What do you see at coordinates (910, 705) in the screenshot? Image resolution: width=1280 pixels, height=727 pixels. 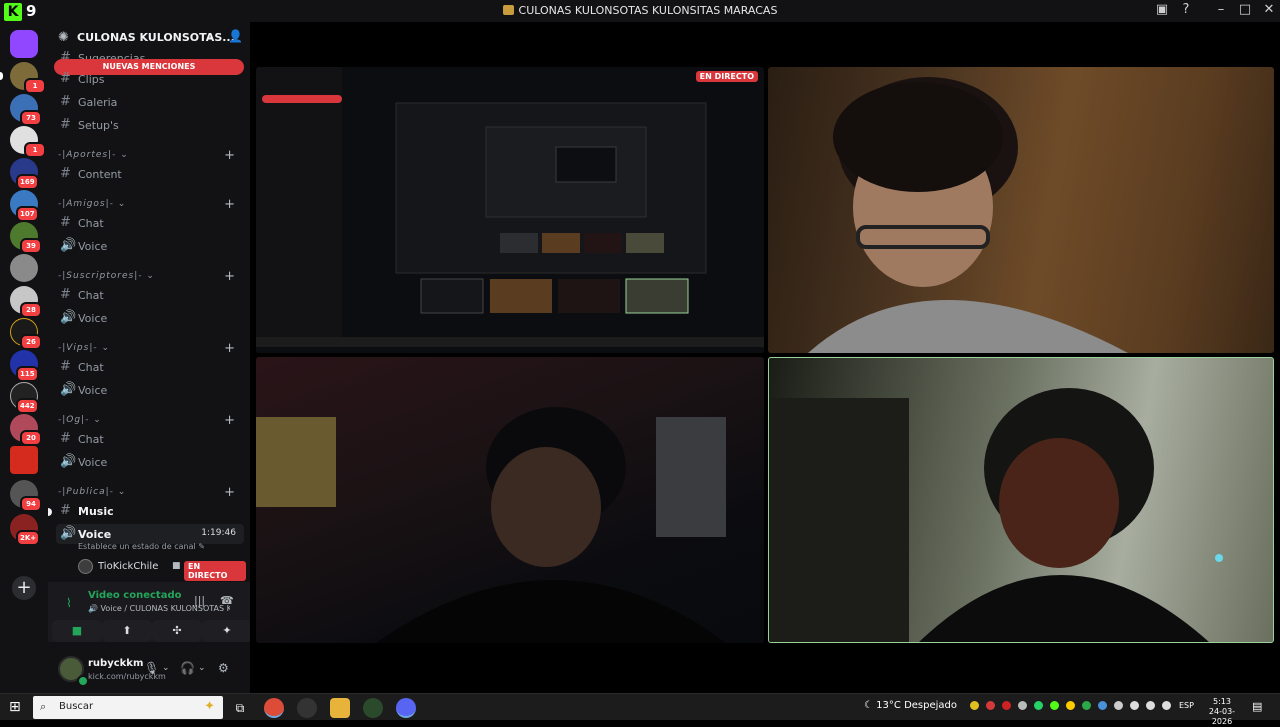 I see `weather-widget: ☾ 13°C Despejado` at bounding box center [910, 705].